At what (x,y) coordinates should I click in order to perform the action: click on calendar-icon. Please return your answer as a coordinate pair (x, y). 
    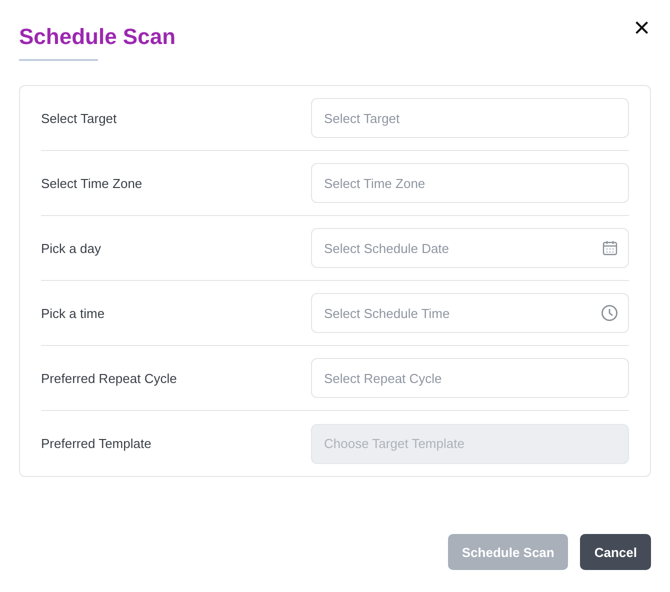
    Looking at the image, I should click on (610, 248).